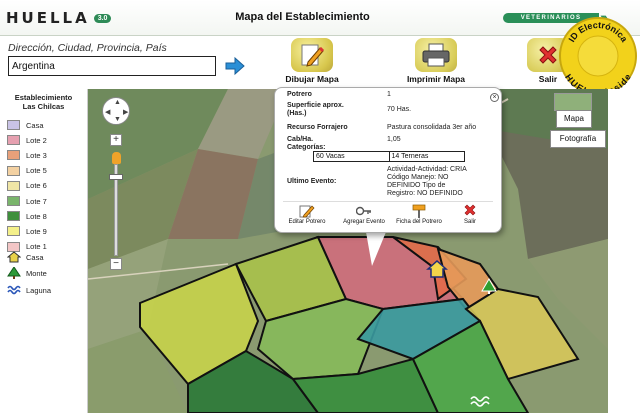 Image resolution: width=640 pixels, height=413 pixels. What do you see at coordinates (364, 222) in the screenshot?
I see `add-event-label: Agregar Evento` at bounding box center [364, 222].